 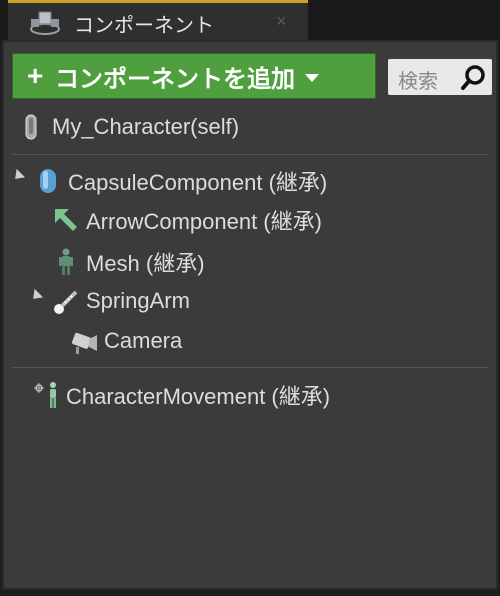 I want to click on tree-item-camera: Camera, so click(x=126, y=341).